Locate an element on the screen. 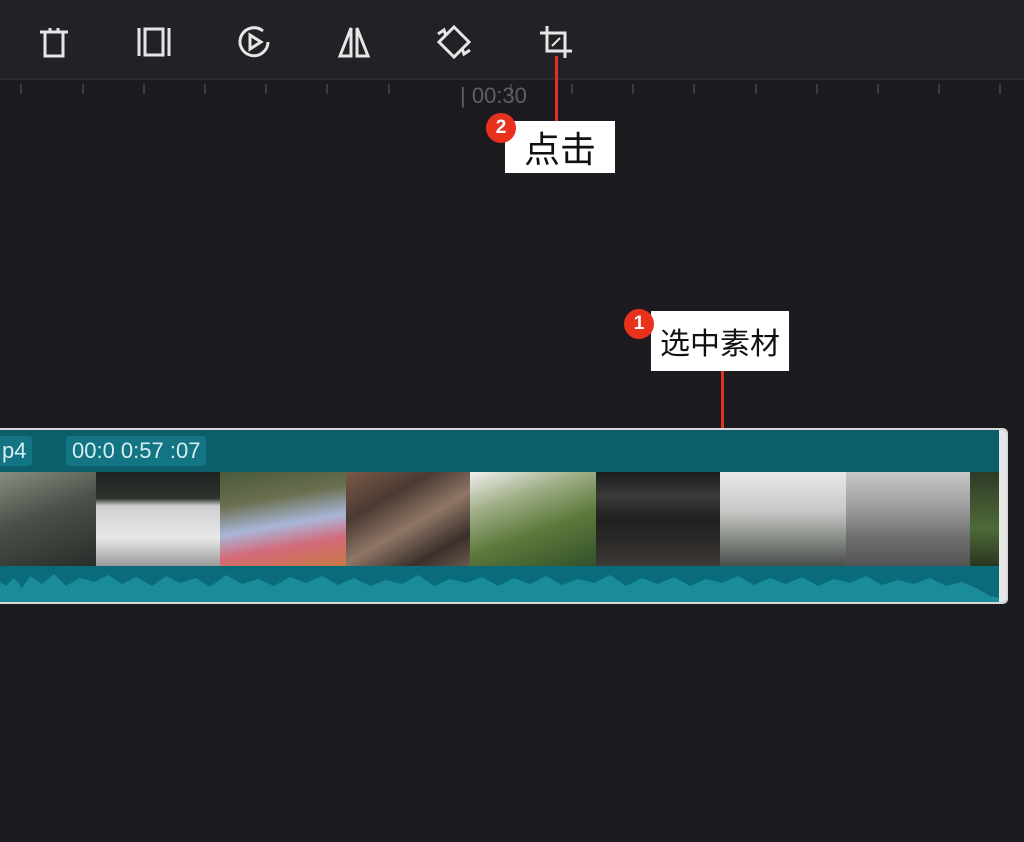 The width and height of the screenshot is (1024, 842). mirror-button is located at coordinates (354, 42).